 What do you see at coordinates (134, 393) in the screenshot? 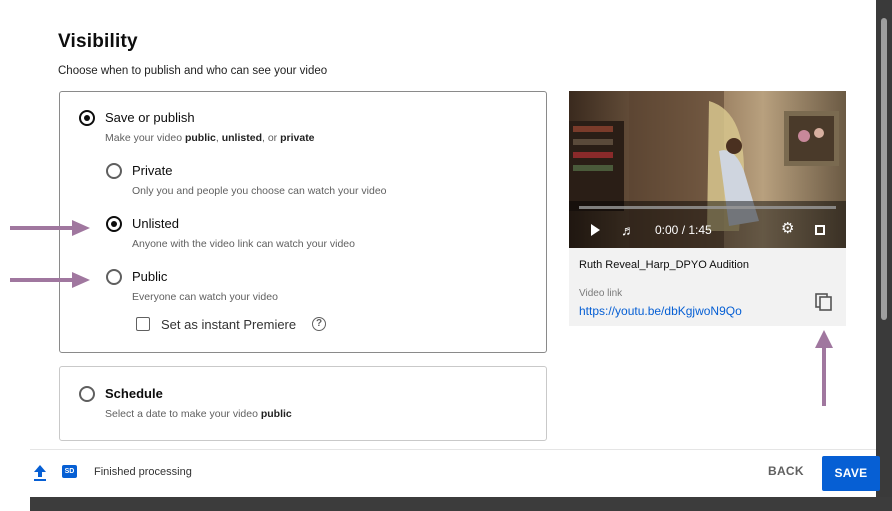
I see `schedule-label: Schedule` at bounding box center [134, 393].